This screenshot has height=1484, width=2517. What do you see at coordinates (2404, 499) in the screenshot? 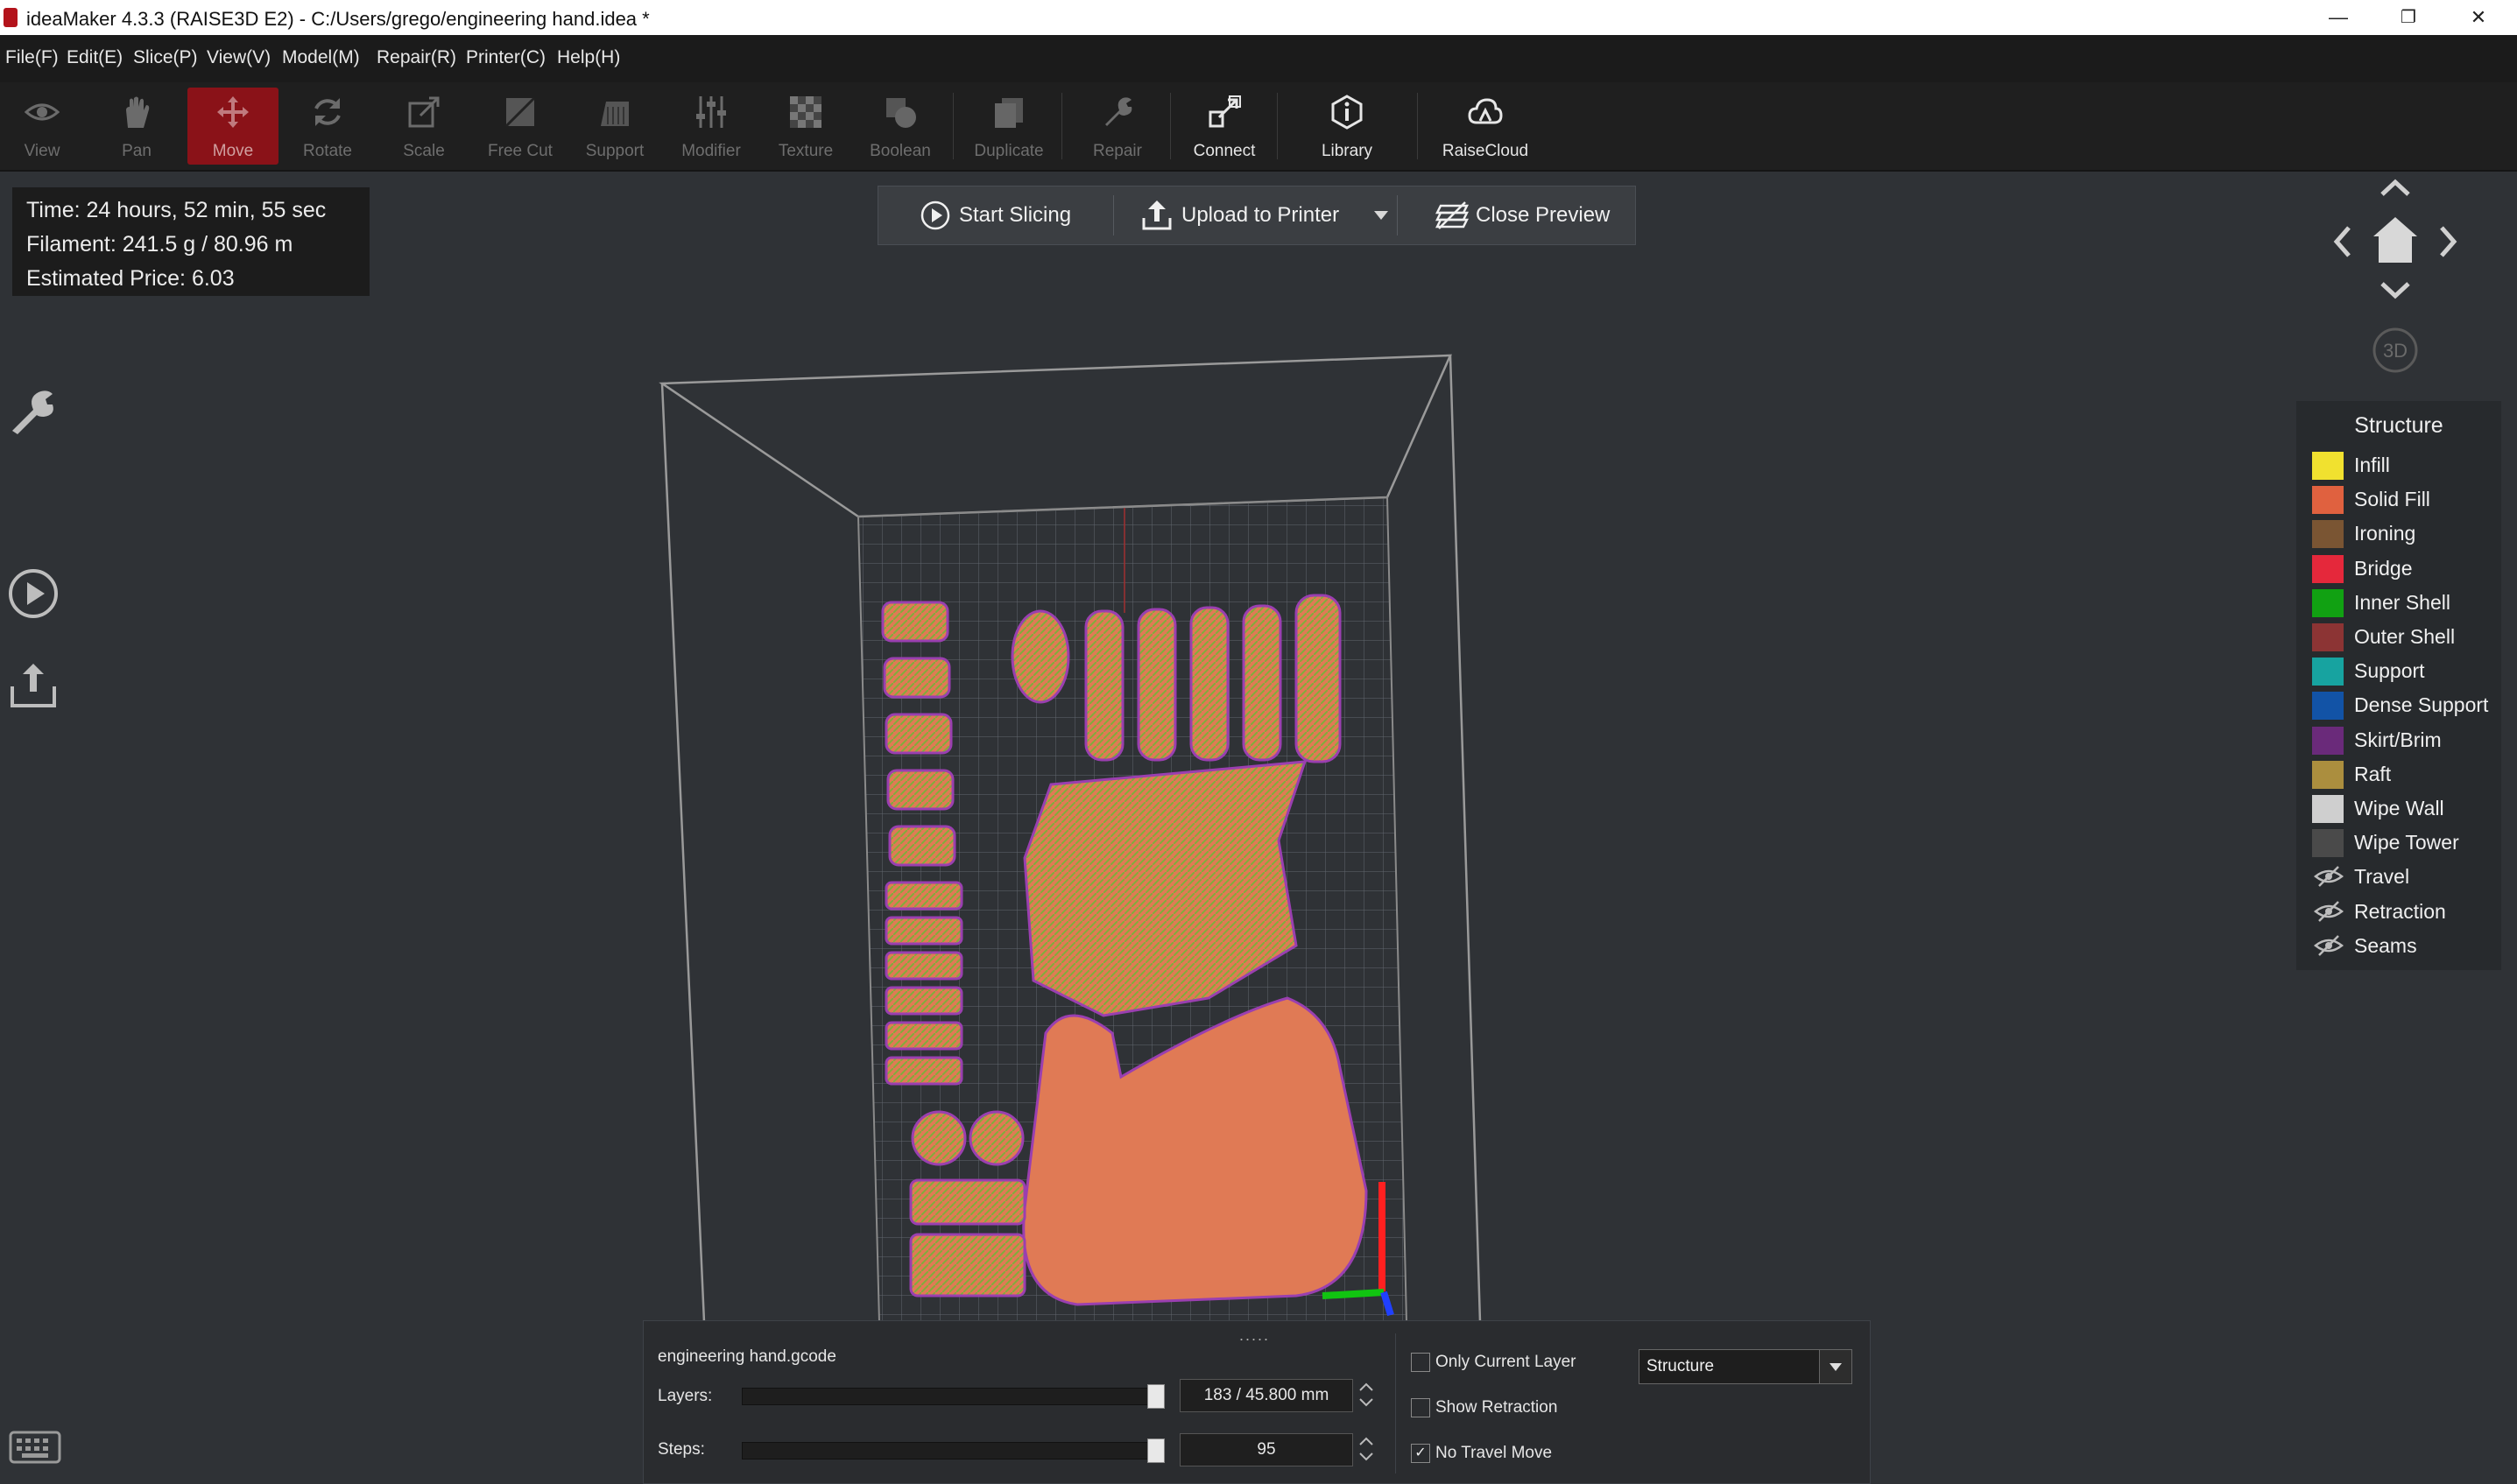
I see `legend-item-solid-fill: Solid Fill` at bounding box center [2404, 499].